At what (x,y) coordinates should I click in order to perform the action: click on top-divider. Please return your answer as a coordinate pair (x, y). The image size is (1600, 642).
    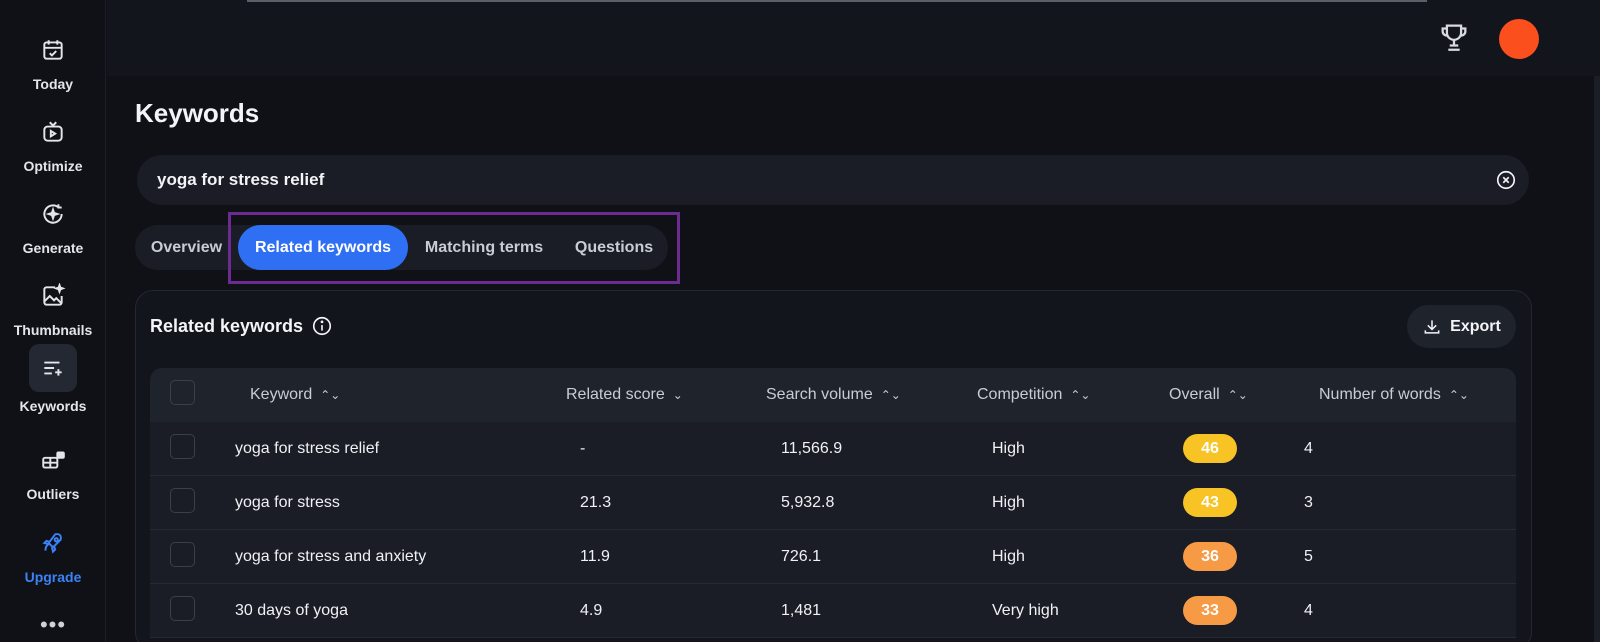
    Looking at the image, I should click on (837, 1).